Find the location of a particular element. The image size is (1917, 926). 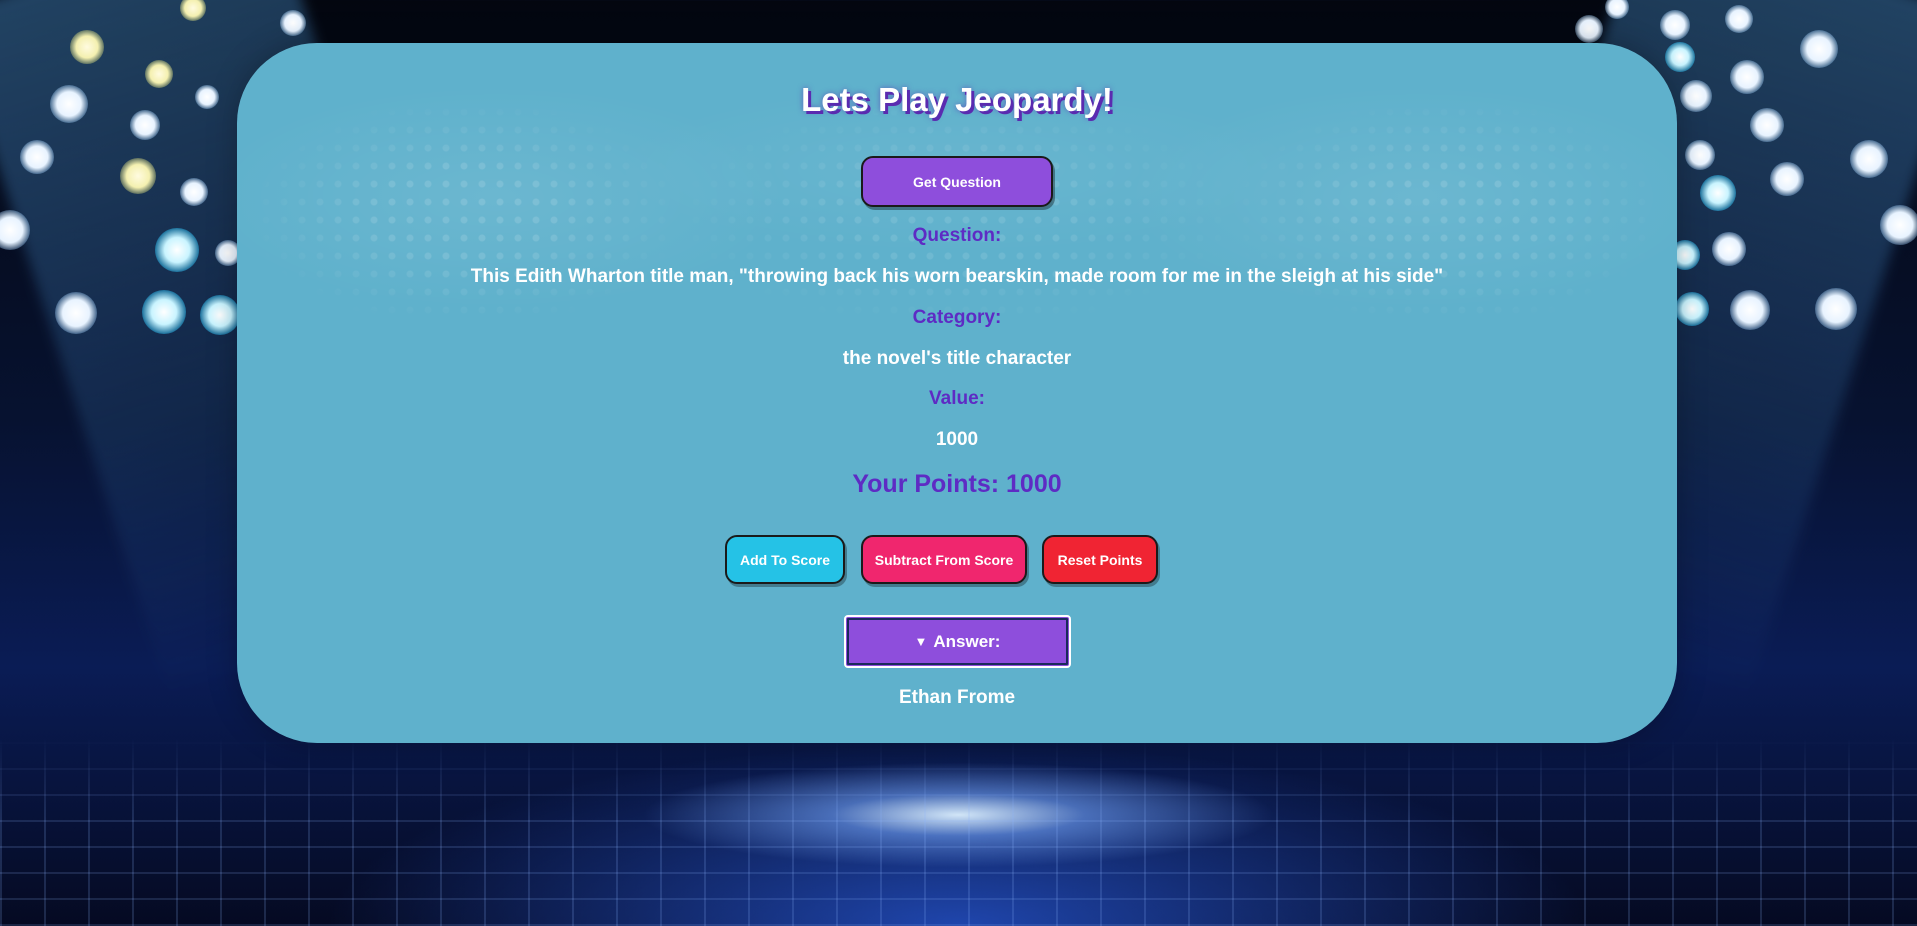

answer-toggle: ▼ Answer: is located at coordinates (957, 641).